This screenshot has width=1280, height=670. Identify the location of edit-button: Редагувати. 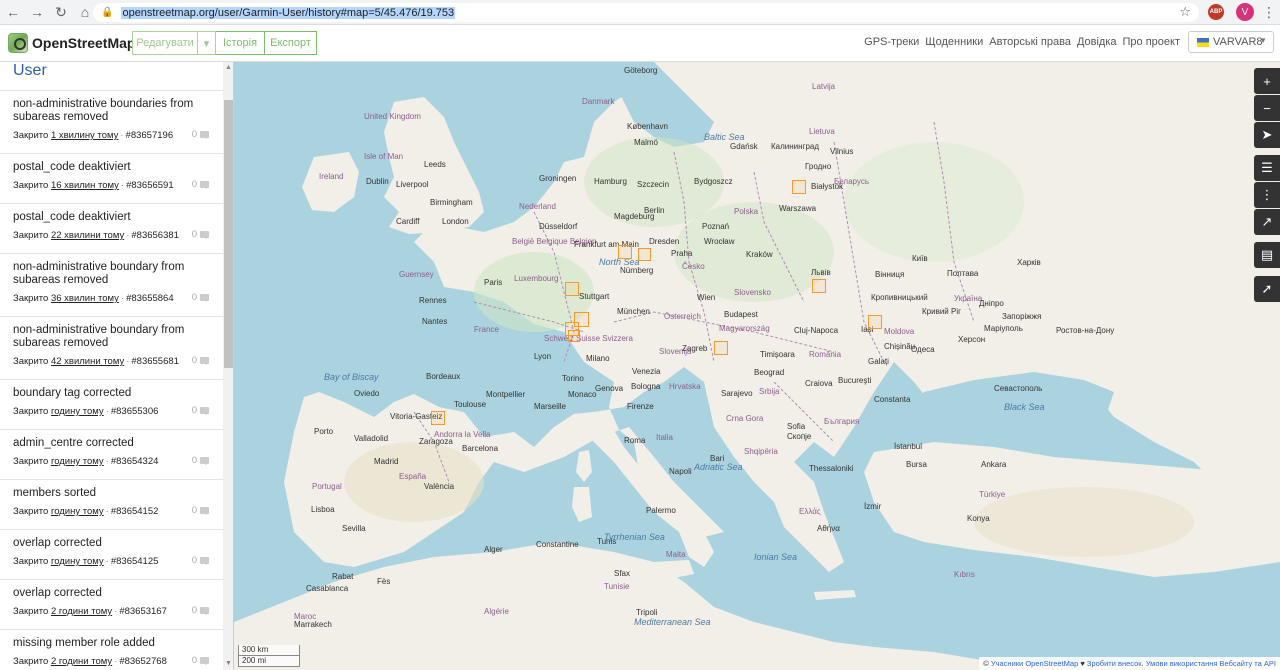
(165, 43).